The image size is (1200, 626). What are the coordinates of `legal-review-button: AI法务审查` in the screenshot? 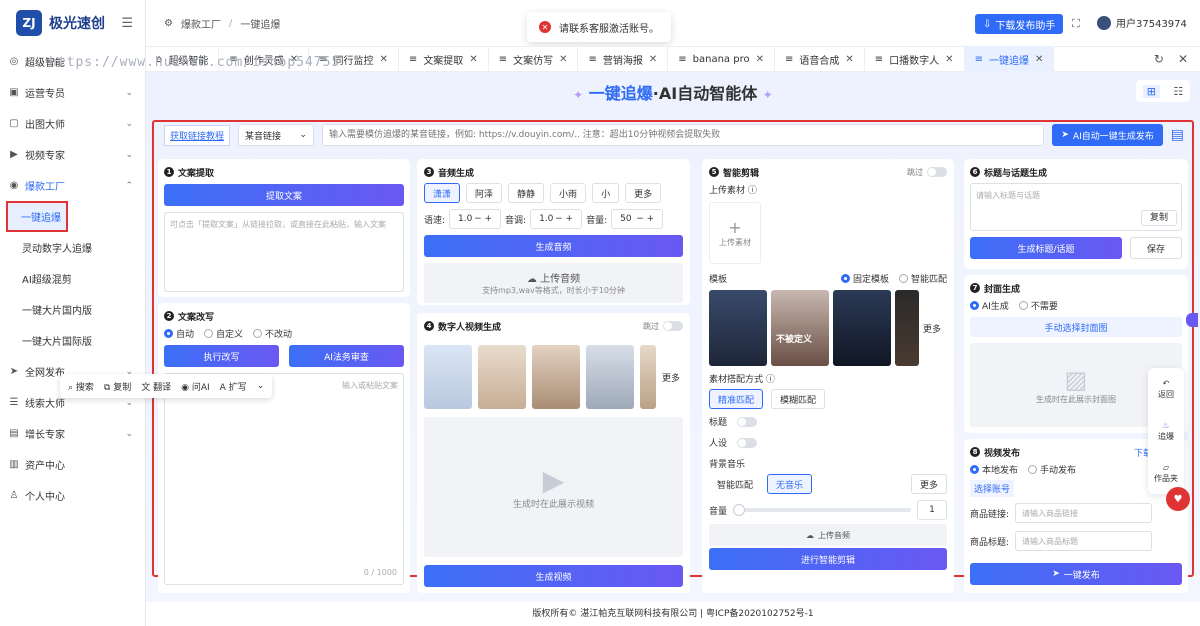 It's located at (346, 356).